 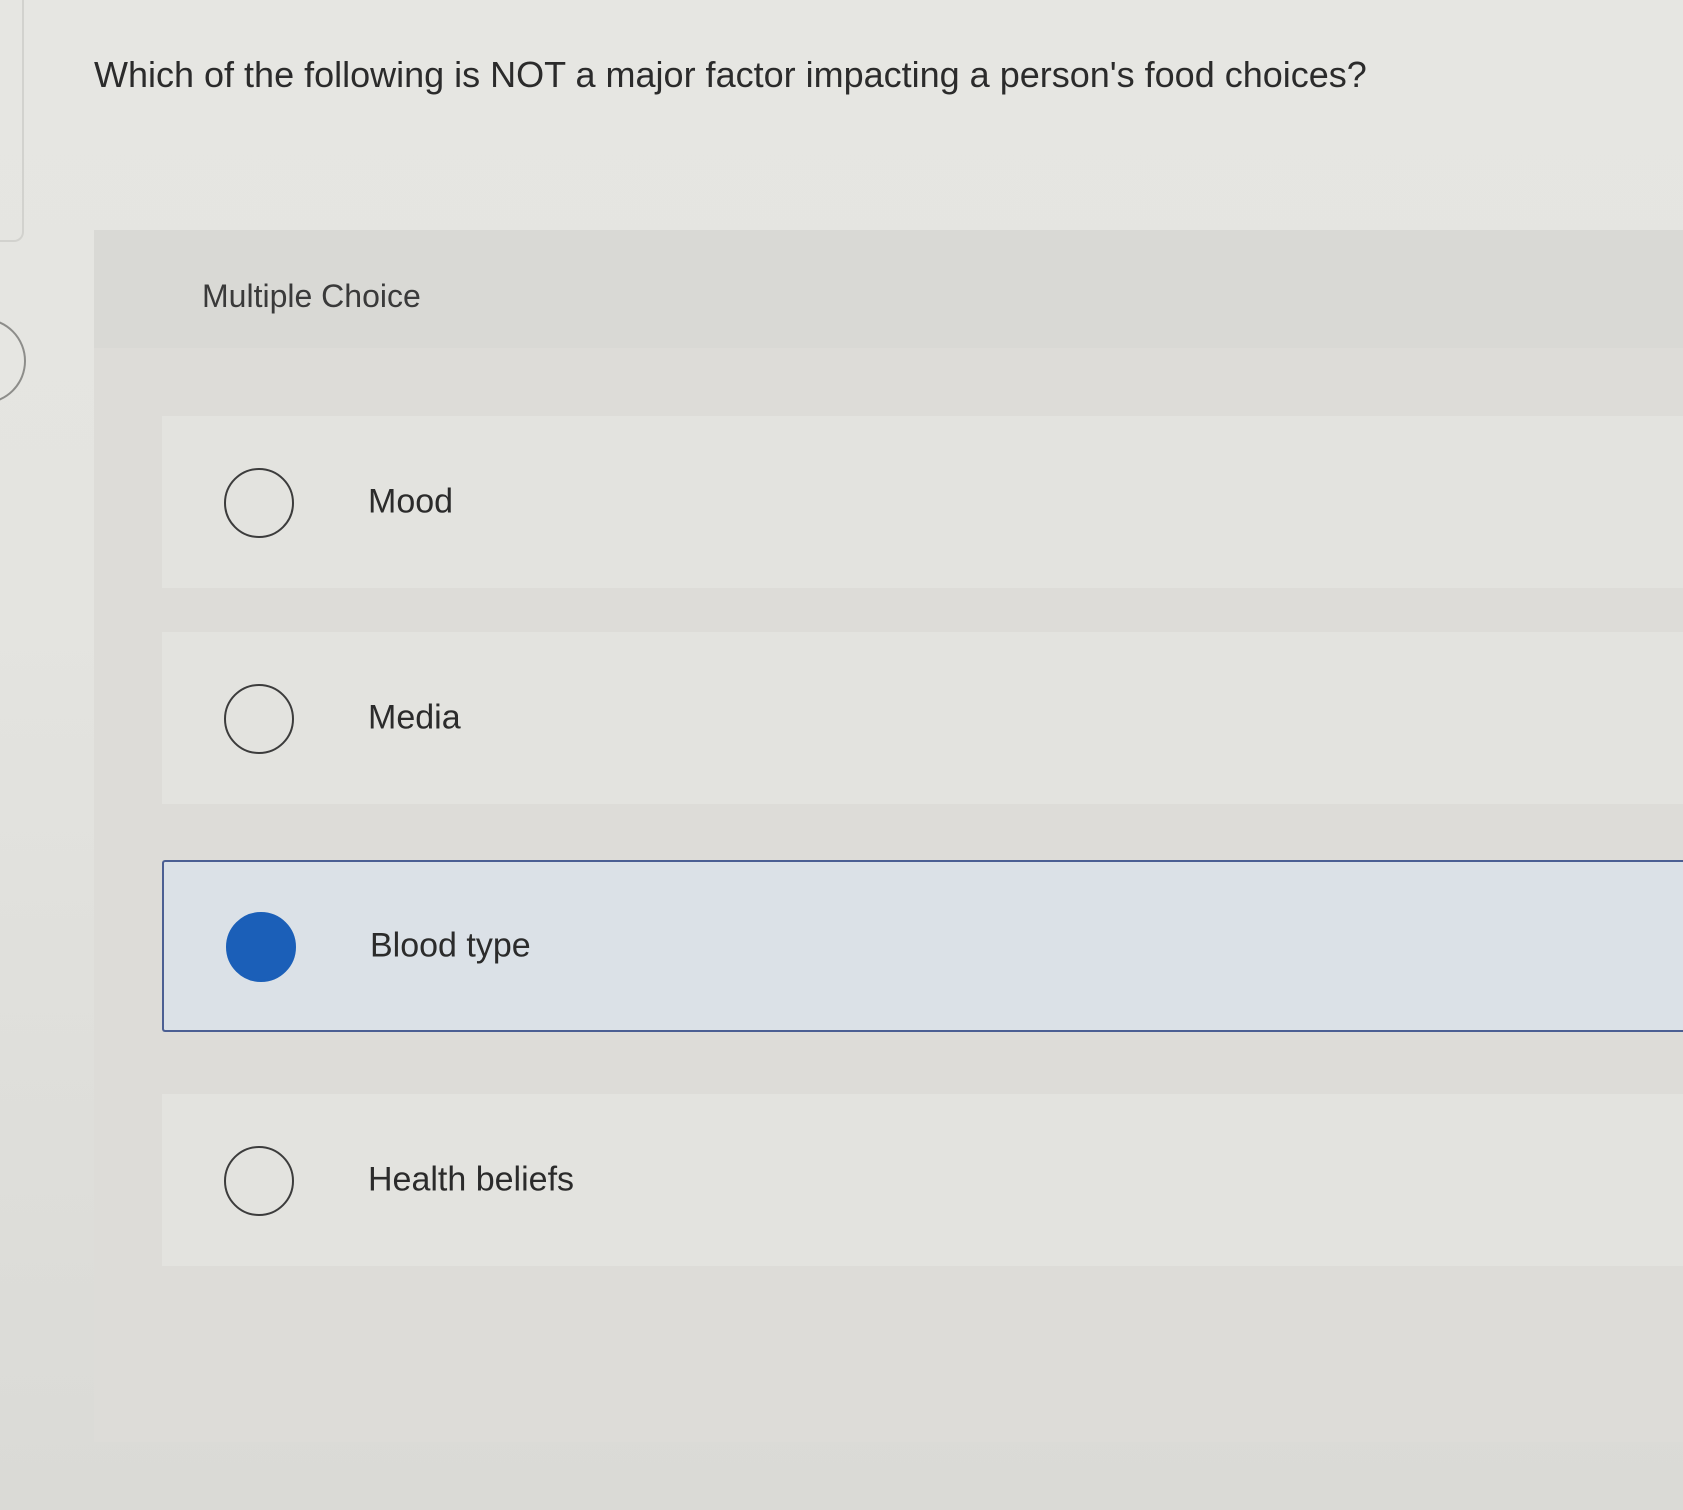 What do you see at coordinates (922, 718) in the screenshot?
I see `option-media: Media` at bounding box center [922, 718].